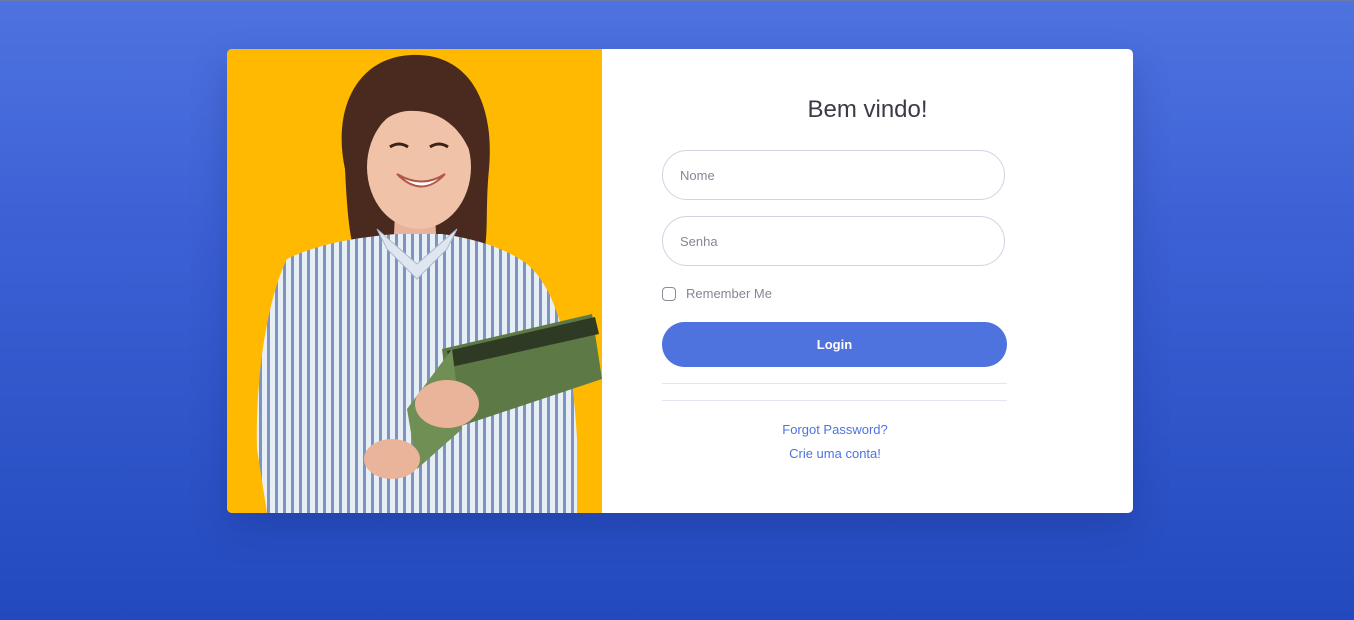  I want to click on login-button: Login, so click(834, 344).